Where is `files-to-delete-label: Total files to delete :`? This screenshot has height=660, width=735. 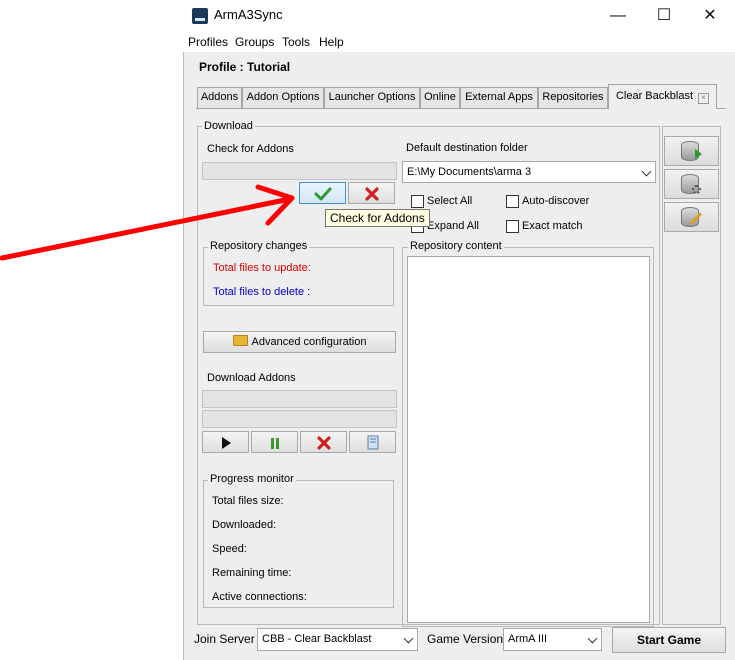 files-to-delete-label: Total files to delete : is located at coordinates (262, 292).